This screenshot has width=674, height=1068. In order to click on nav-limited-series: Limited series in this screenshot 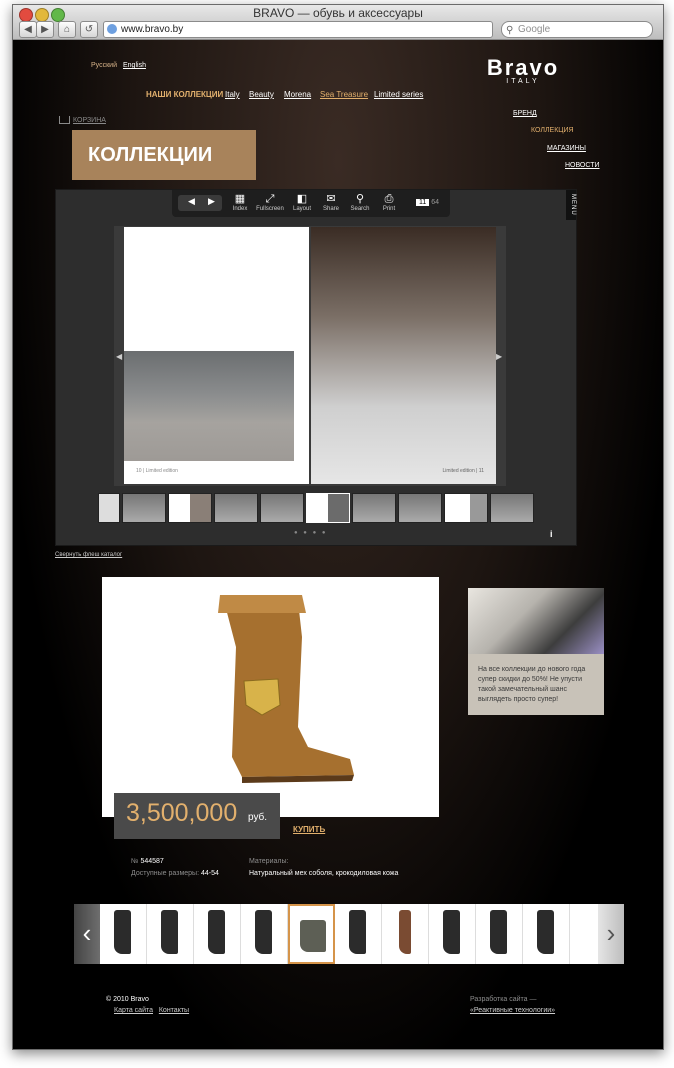, I will do `click(398, 94)`.